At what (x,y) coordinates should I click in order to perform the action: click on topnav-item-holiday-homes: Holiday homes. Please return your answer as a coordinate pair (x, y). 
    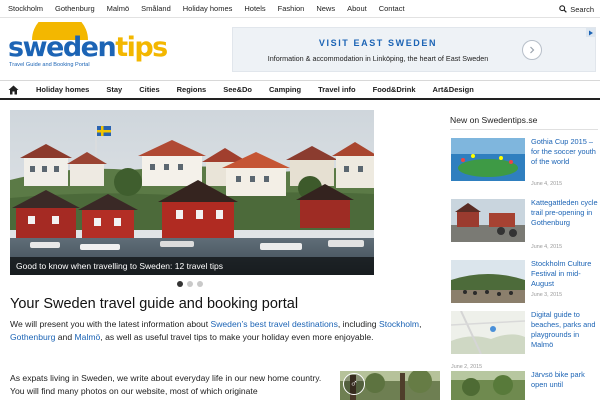
    Looking at the image, I should click on (208, 9).